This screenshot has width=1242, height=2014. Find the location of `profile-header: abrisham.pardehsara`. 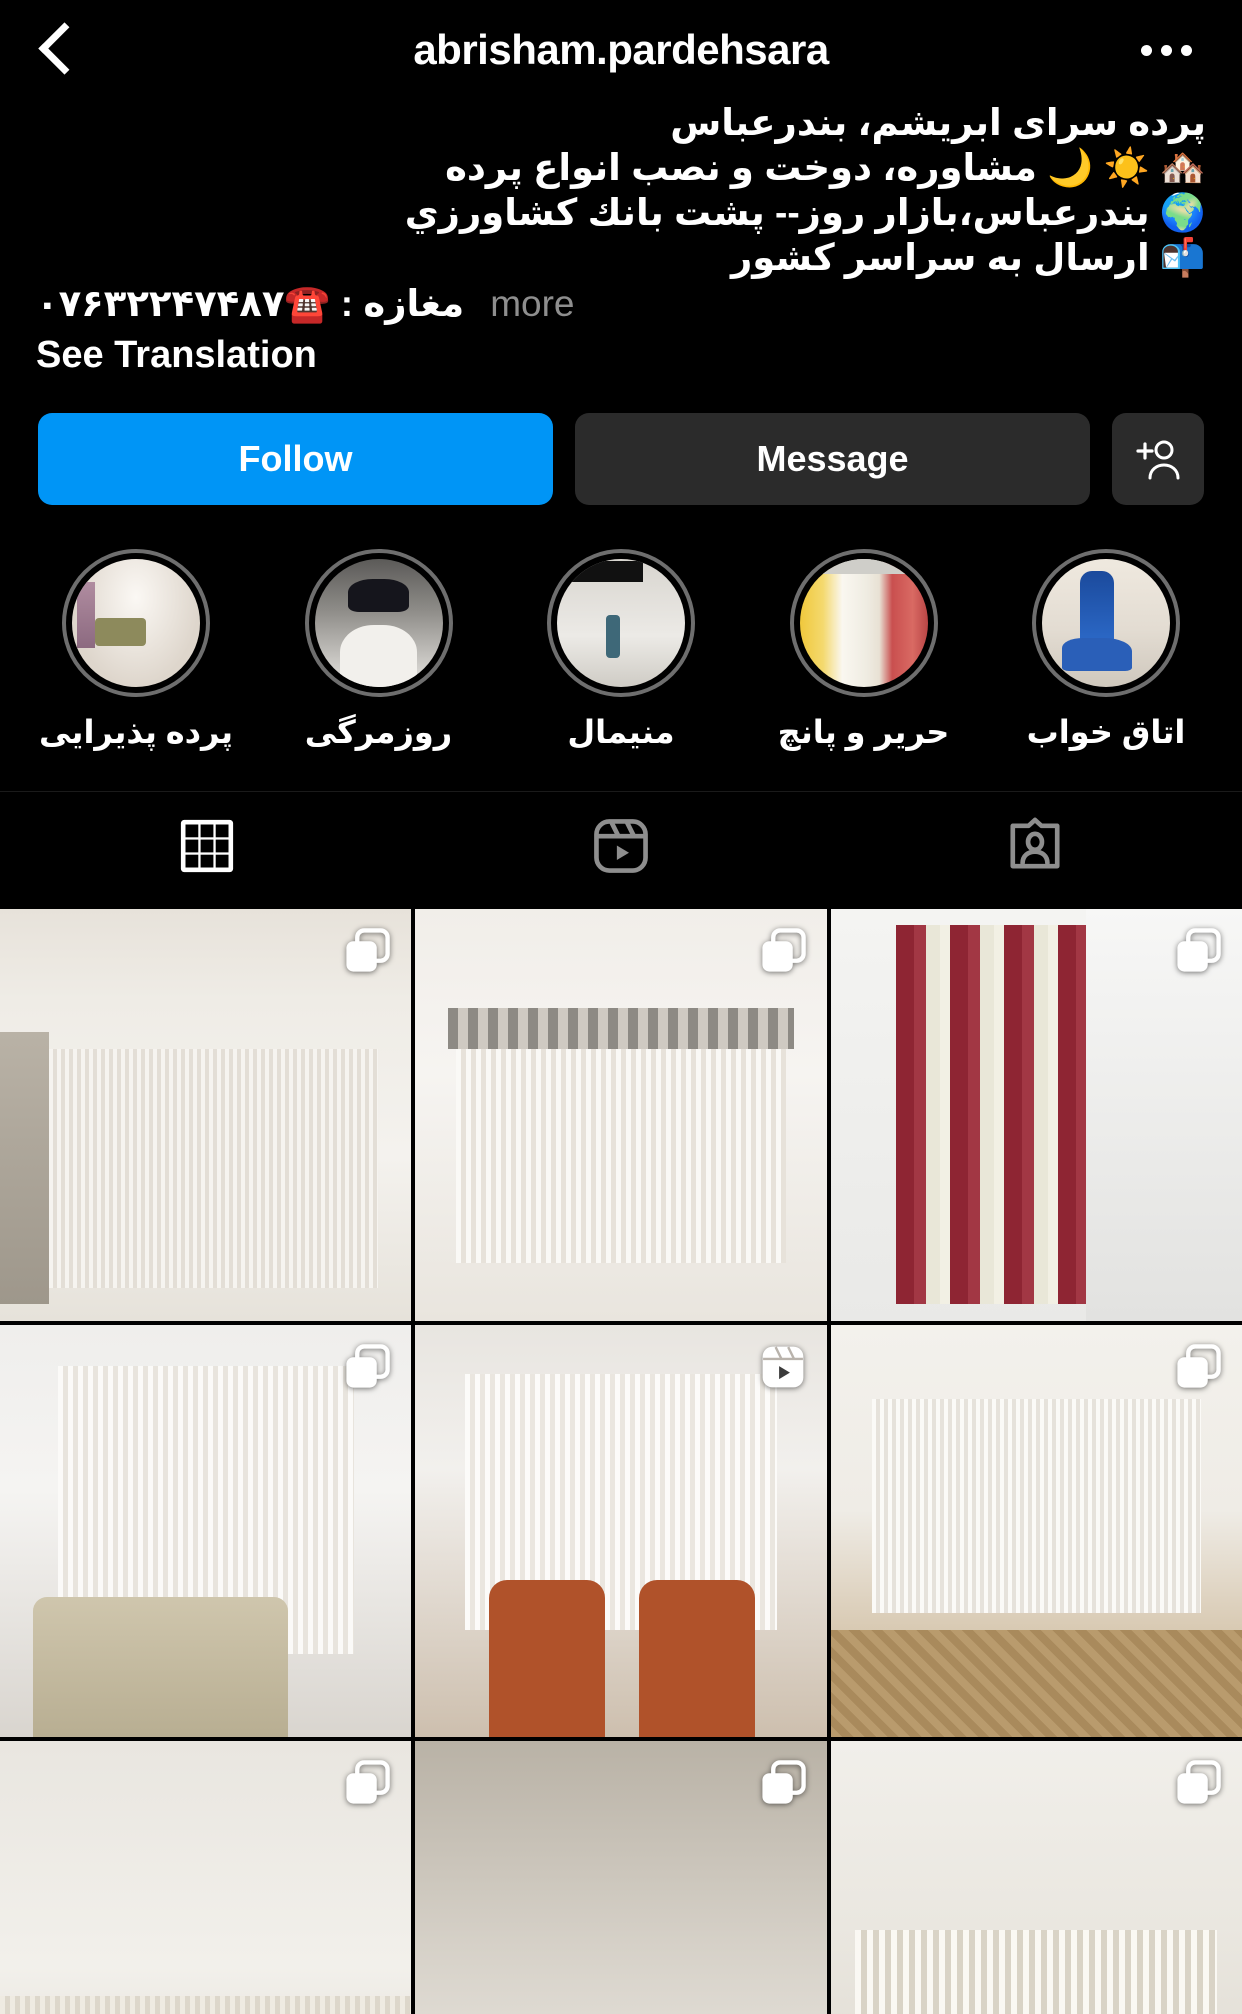

profile-header: abrisham.pardehsara is located at coordinates (621, 50).